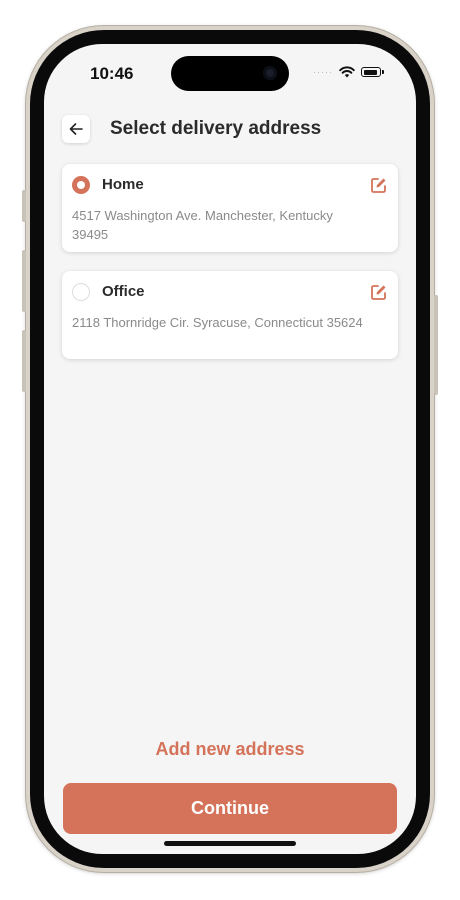 The height and width of the screenshot is (900, 460). What do you see at coordinates (81, 292) in the screenshot?
I see `office-radio` at bounding box center [81, 292].